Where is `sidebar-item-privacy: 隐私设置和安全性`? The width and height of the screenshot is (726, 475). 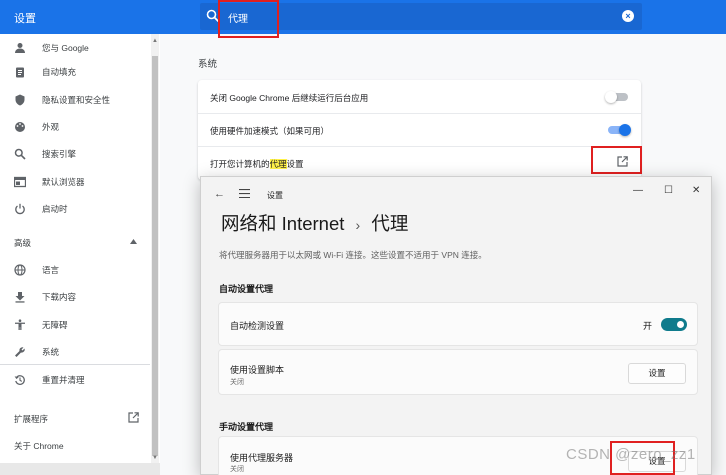
sidebar-item-privacy: 隐私设置和安全性 is located at coordinates (75, 99).